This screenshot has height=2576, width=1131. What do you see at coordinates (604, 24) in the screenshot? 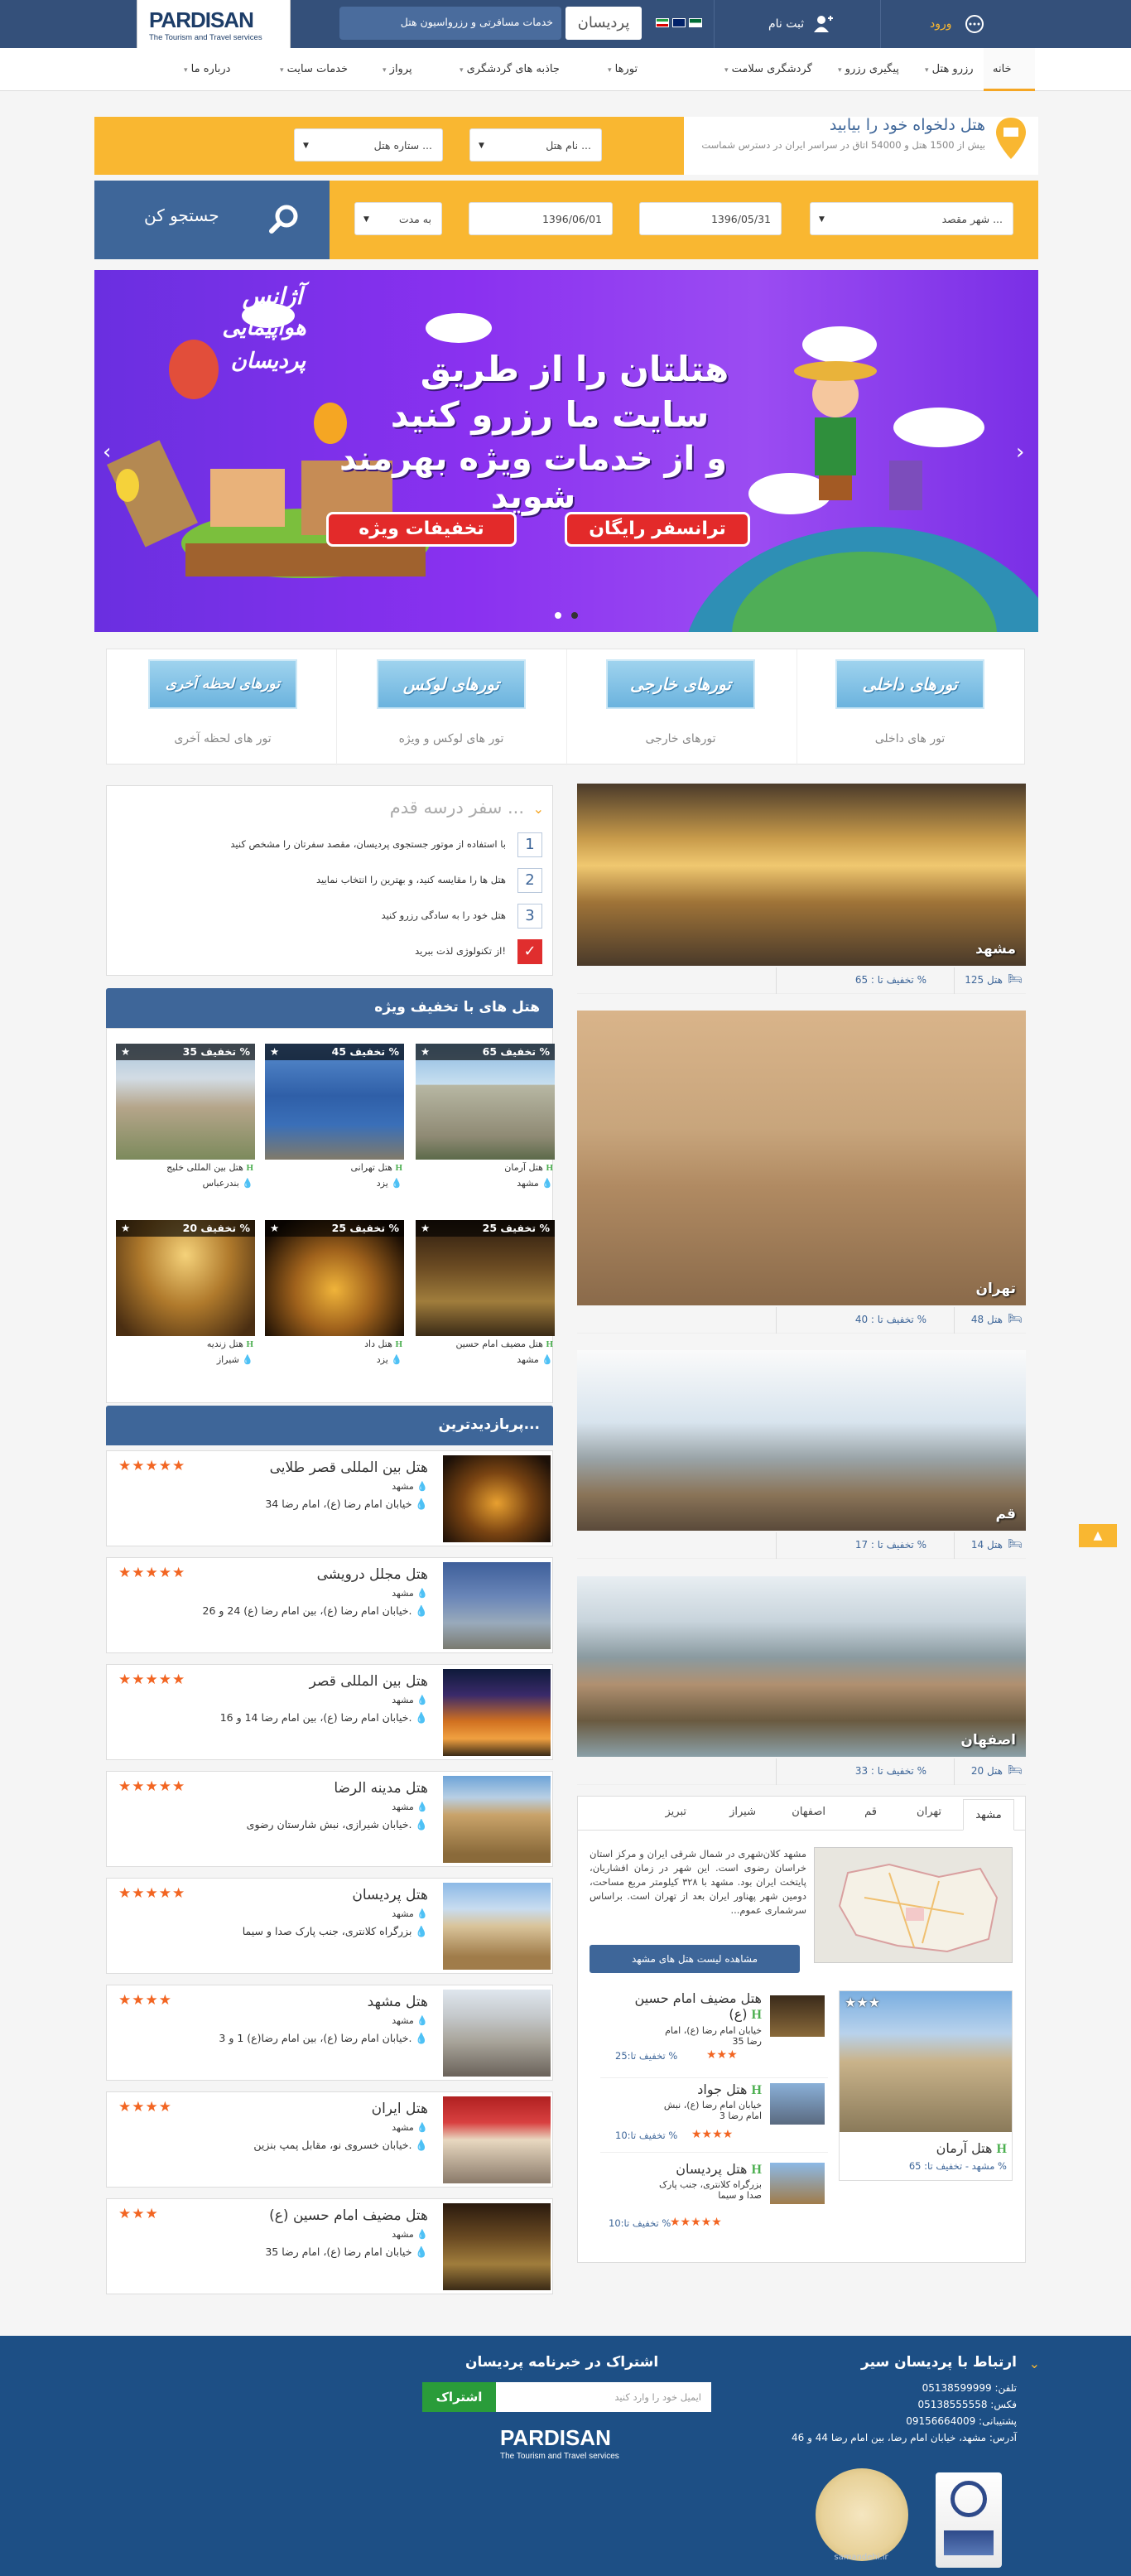
I see `brand-box: پردیسان` at bounding box center [604, 24].